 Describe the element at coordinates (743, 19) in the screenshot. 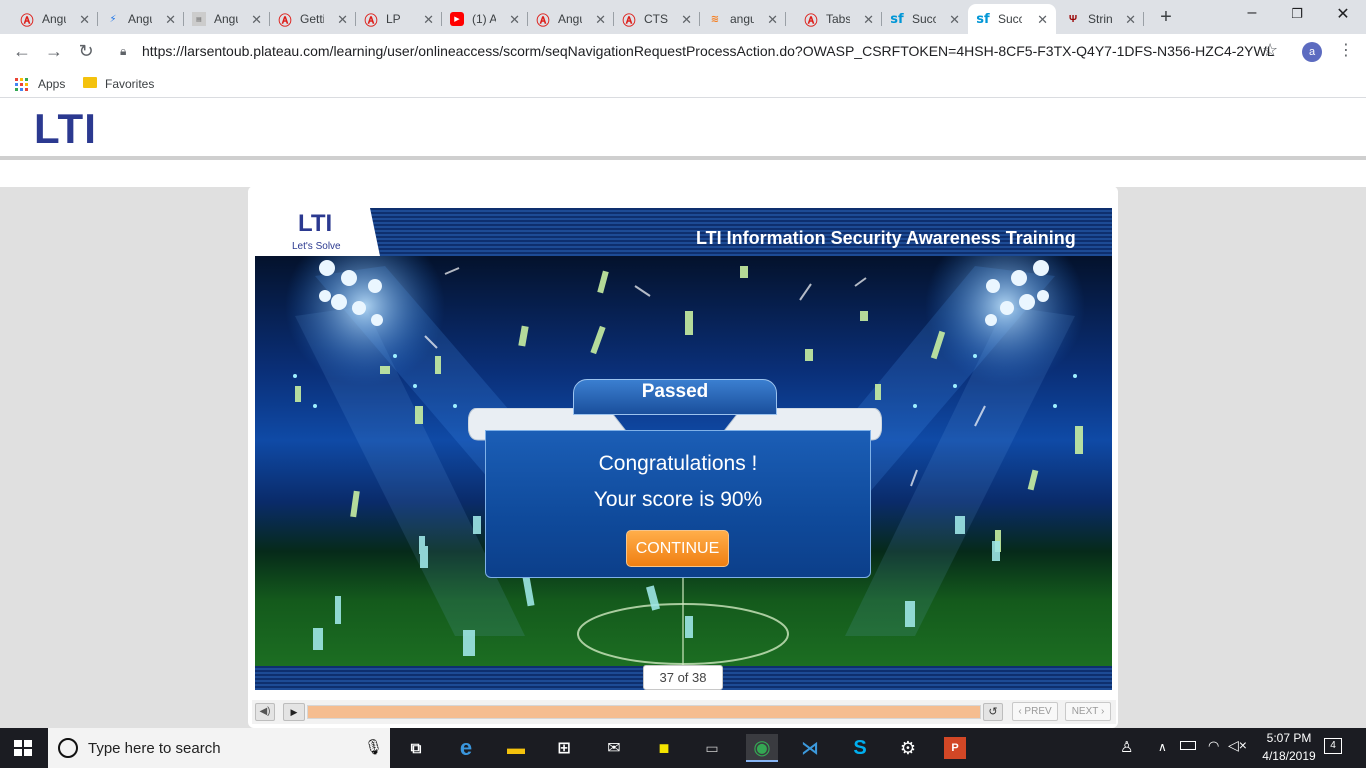

I see `browser-tab: ≋ angu ✕` at that location.